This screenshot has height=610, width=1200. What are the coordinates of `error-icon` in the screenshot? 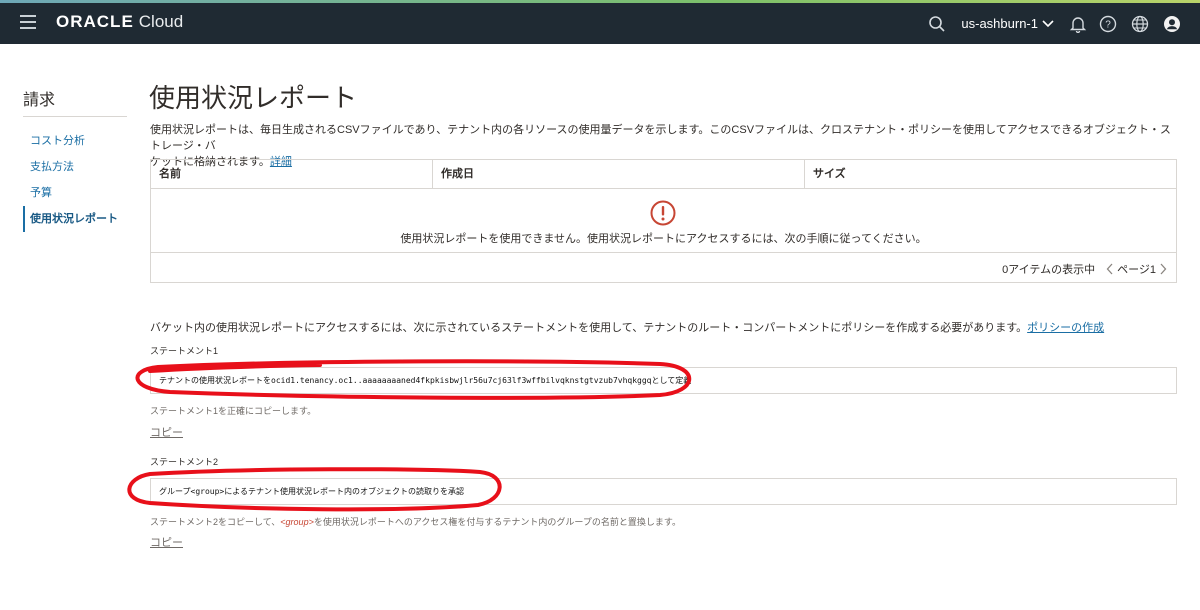 It's located at (663, 213).